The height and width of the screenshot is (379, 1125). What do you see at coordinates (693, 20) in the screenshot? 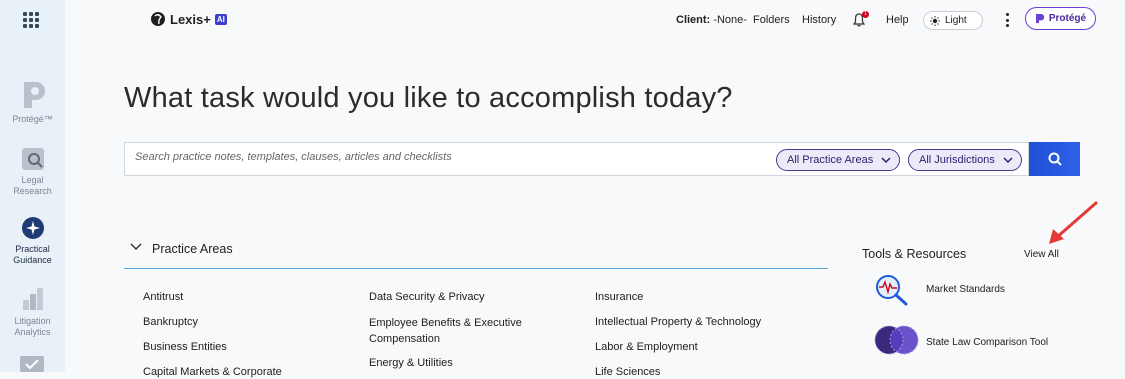
I see `client-label: Client:` at bounding box center [693, 20].